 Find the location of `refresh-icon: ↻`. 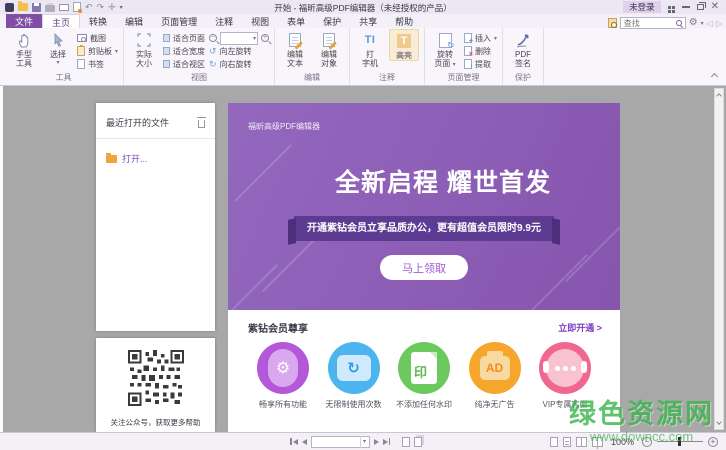

refresh-icon: ↻ is located at coordinates (353, 368).